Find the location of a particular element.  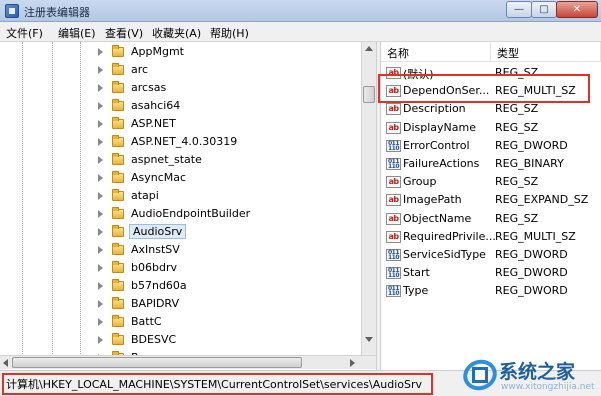

value-row: ab RequiredPrivile... REG_MULTI_SZ is located at coordinates (491, 237).